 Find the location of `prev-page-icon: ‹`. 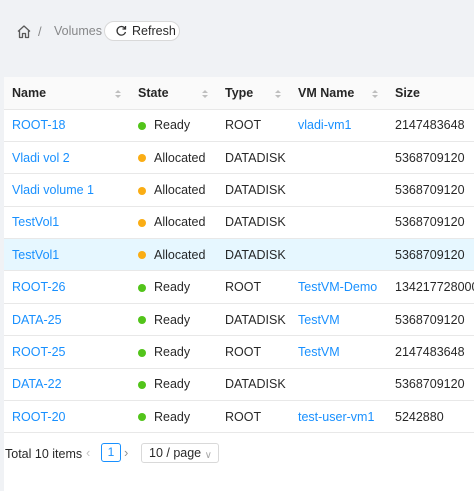

prev-page-icon: ‹ is located at coordinates (88, 452).